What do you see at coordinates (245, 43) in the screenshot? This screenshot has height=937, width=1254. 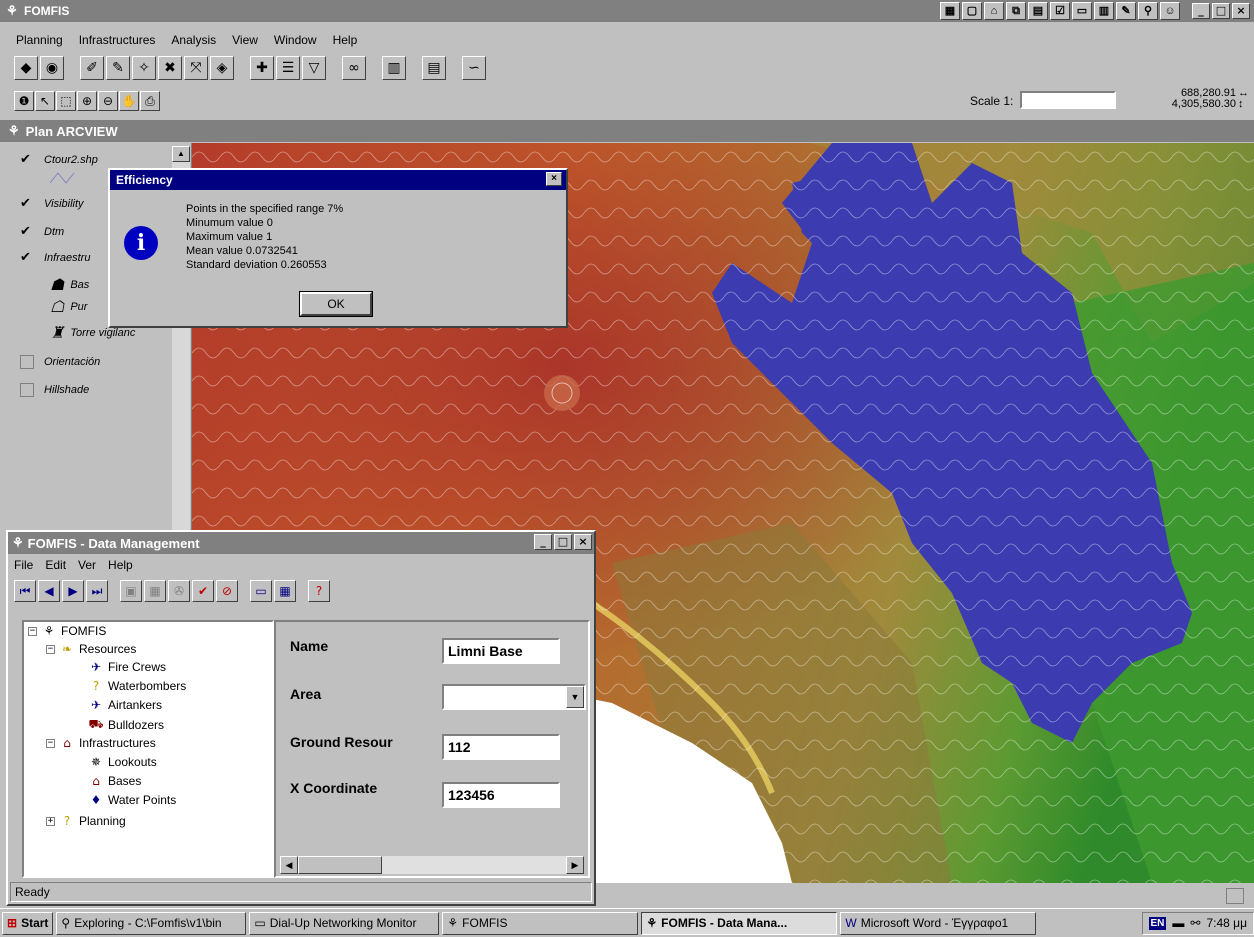 I see `menu-view: View` at bounding box center [245, 43].